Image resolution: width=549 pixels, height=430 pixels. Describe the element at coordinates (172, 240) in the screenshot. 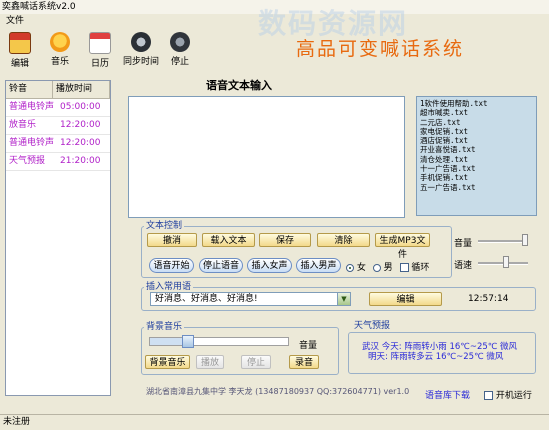

I see `cancel-button: 撤消` at that location.